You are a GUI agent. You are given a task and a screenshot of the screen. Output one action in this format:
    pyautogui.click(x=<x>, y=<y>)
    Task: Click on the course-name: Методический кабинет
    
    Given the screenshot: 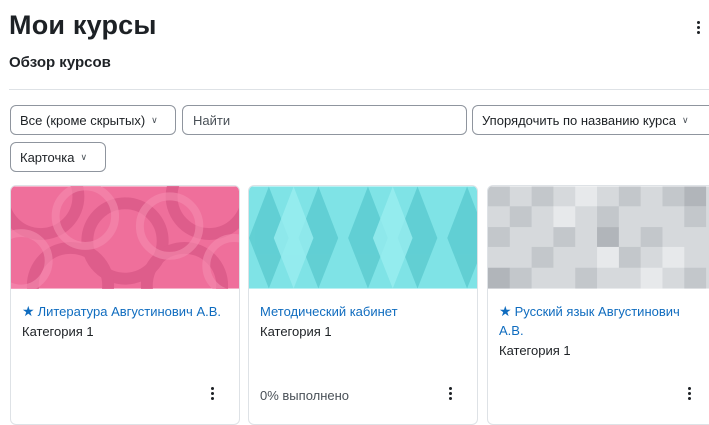 What is the action you would take?
    pyautogui.click(x=329, y=311)
    